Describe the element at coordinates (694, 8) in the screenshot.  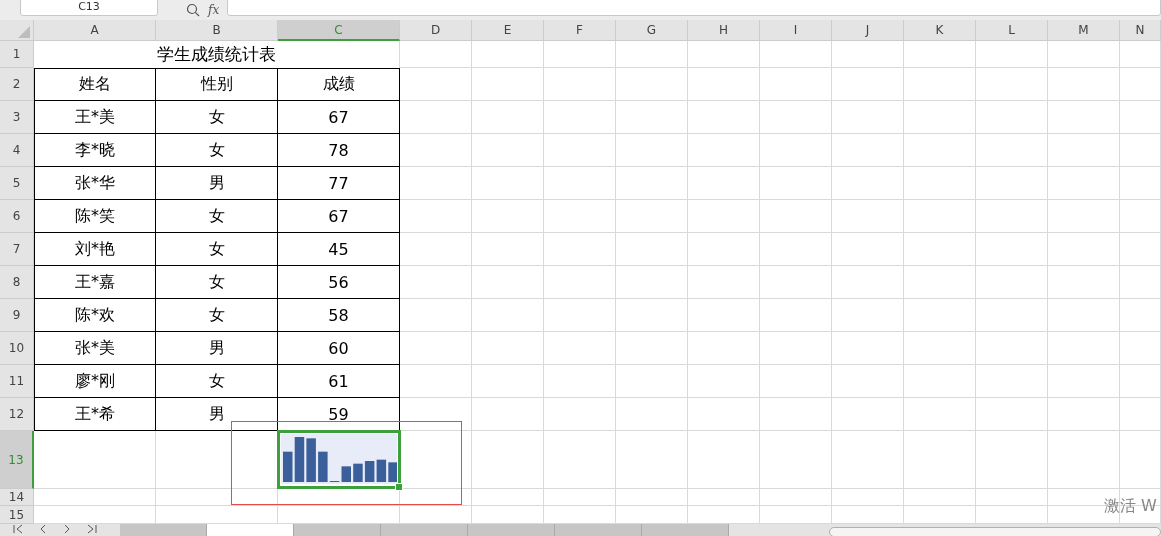
I see `formula-field` at that location.